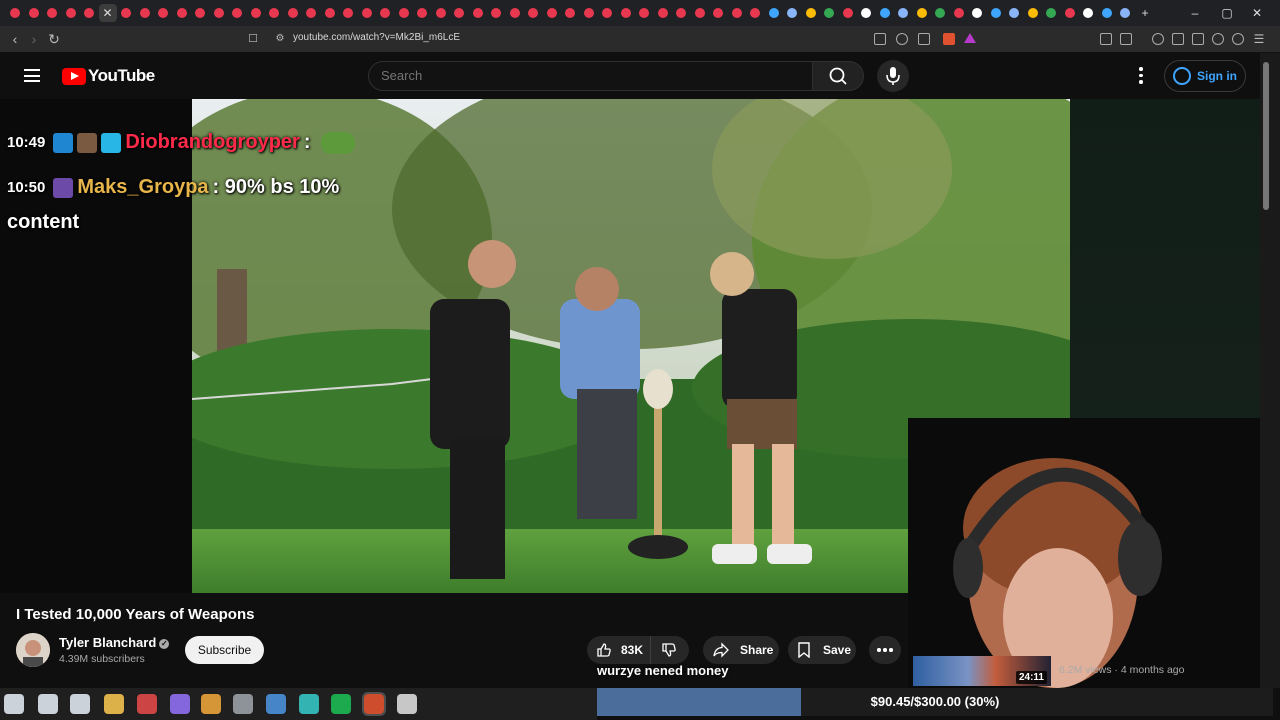 The height and width of the screenshot is (720, 1280). What do you see at coordinates (581, 75) in the screenshot?
I see `search-input` at bounding box center [581, 75].